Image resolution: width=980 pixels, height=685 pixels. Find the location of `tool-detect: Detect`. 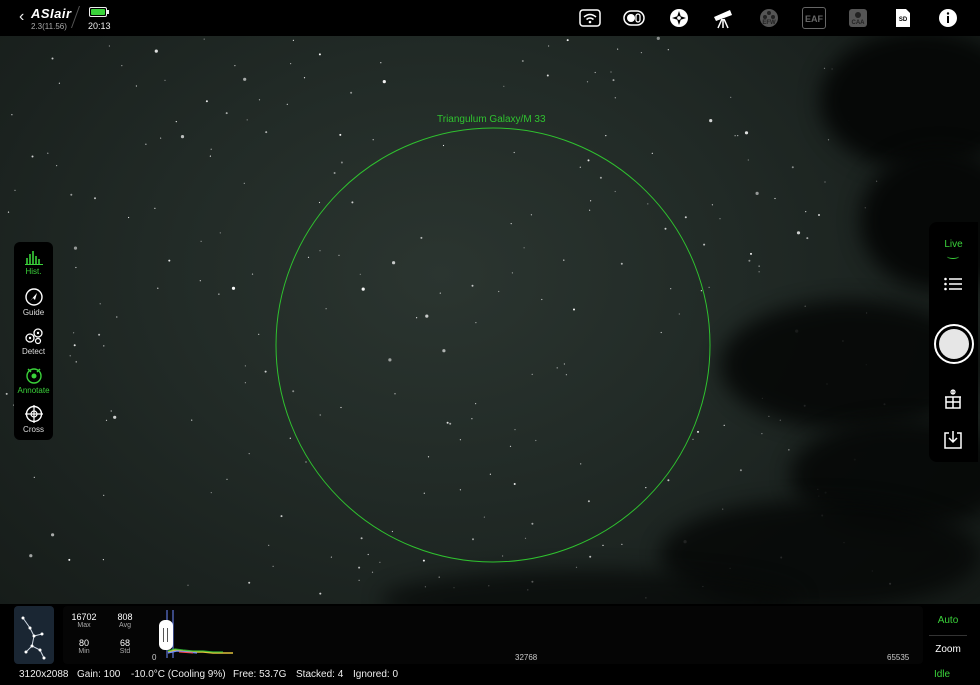

tool-detect: Detect is located at coordinates (33, 341).